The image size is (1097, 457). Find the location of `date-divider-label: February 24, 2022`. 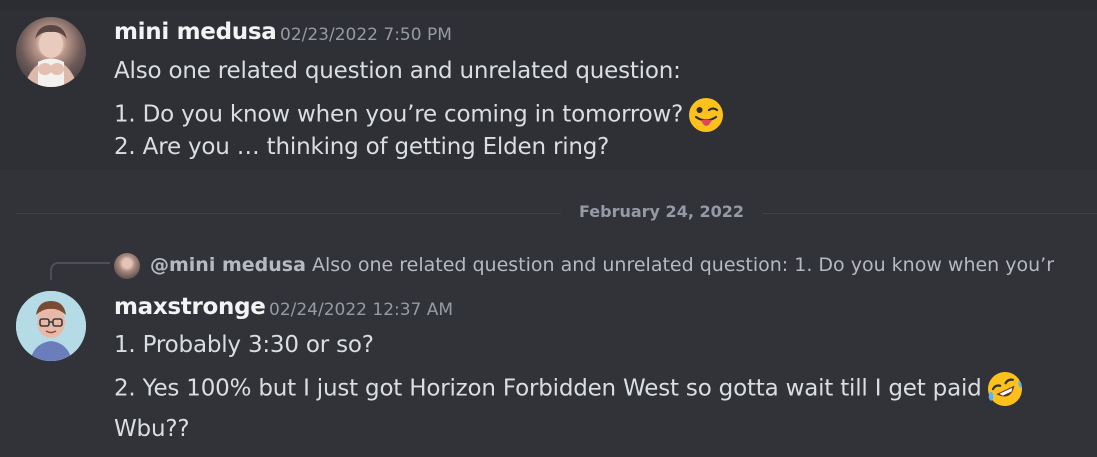

date-divider-label: February 24, 2022 is located at coordinates (661, 211).